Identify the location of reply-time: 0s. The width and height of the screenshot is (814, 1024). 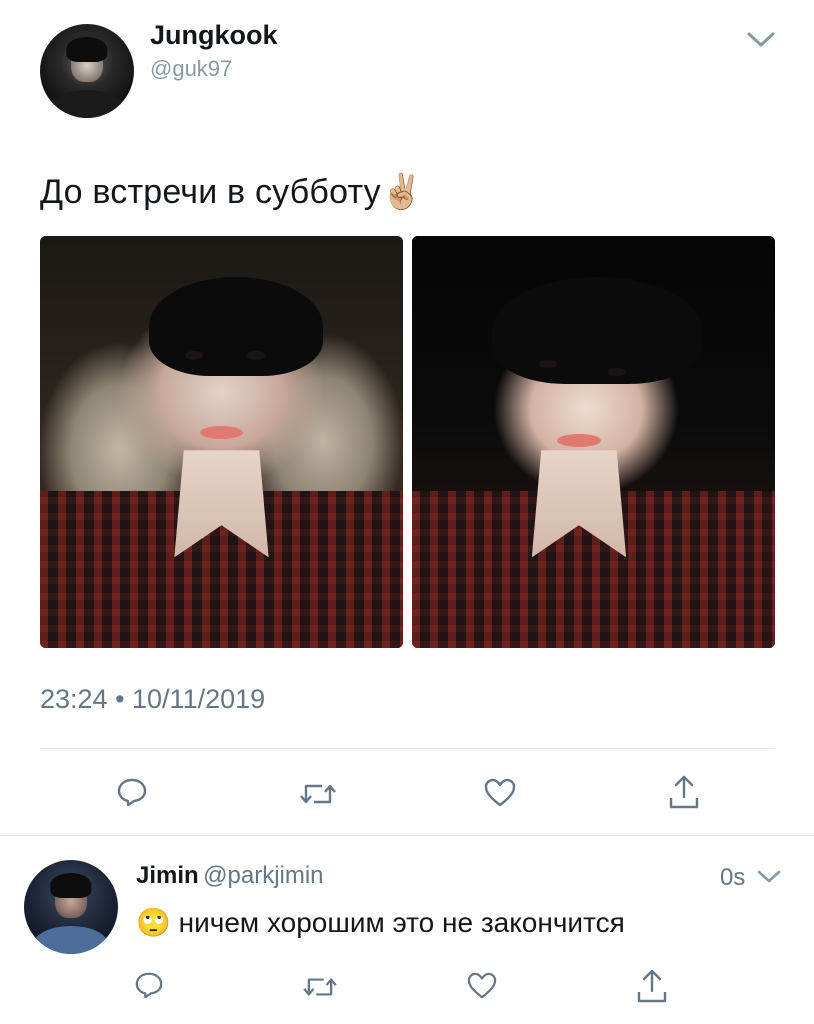
(732, 878).